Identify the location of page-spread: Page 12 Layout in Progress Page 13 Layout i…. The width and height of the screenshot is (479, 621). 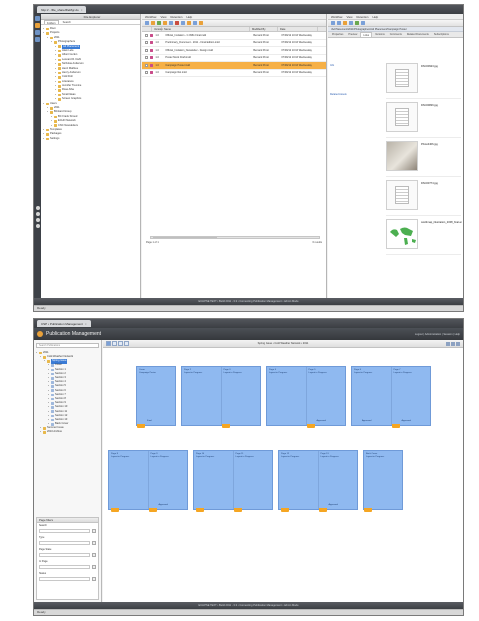
(318, 481).